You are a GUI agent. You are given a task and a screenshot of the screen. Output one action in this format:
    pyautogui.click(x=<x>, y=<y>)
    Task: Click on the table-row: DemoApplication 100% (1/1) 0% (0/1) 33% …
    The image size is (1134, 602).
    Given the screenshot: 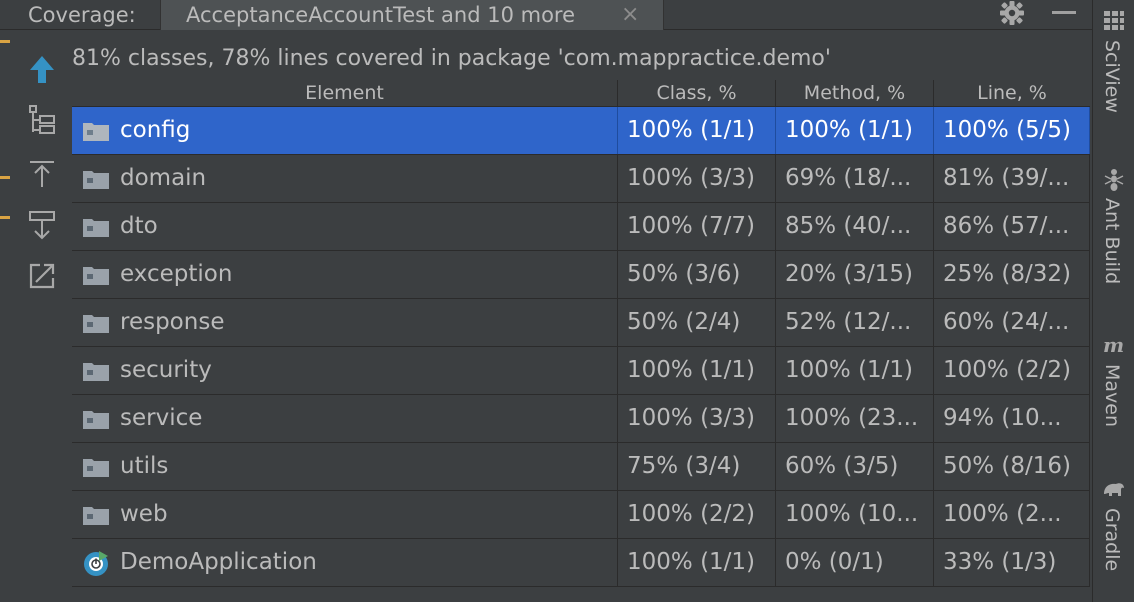 What is the action you would take?
    pyautogui.click(x=581, y=563)
    